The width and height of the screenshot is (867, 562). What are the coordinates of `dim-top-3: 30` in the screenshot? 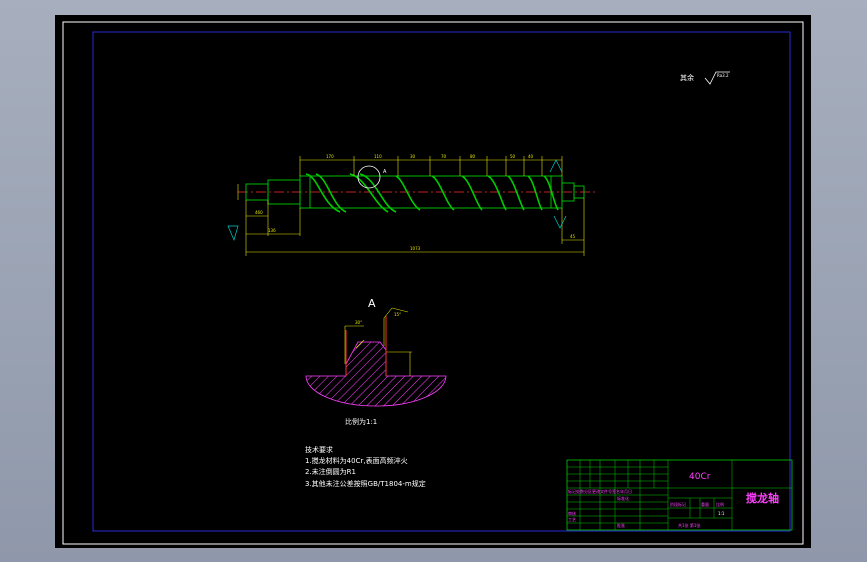 It's located at (413, 156).